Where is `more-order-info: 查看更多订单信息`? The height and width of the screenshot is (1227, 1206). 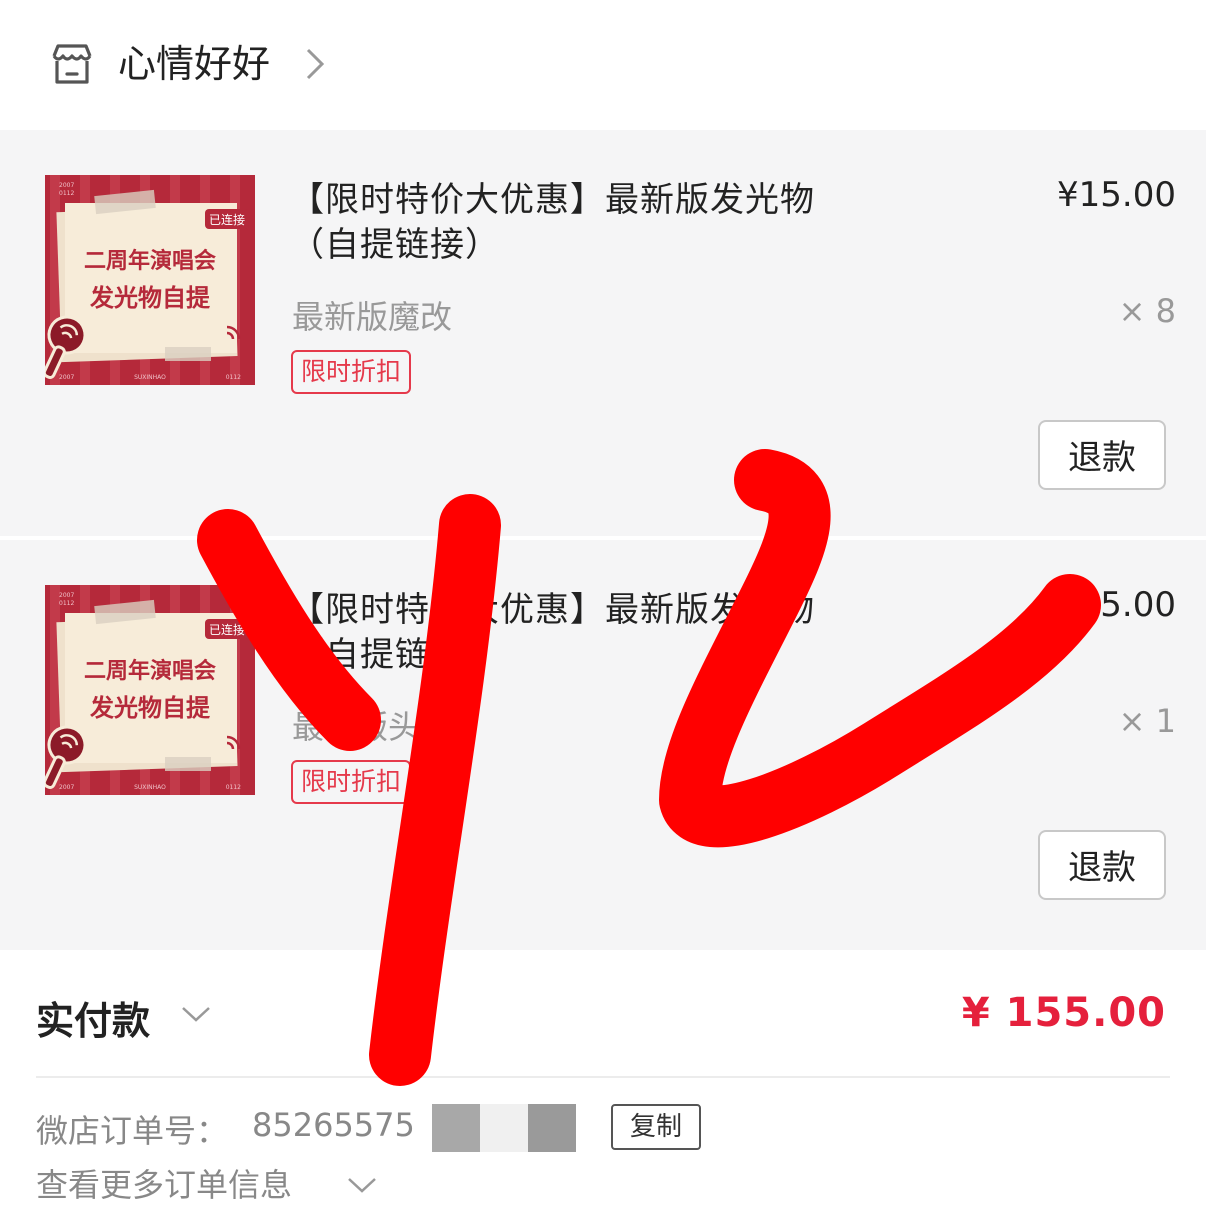 more-order-info: 查看更多订单信息 is located at coordinates (206, 1185).